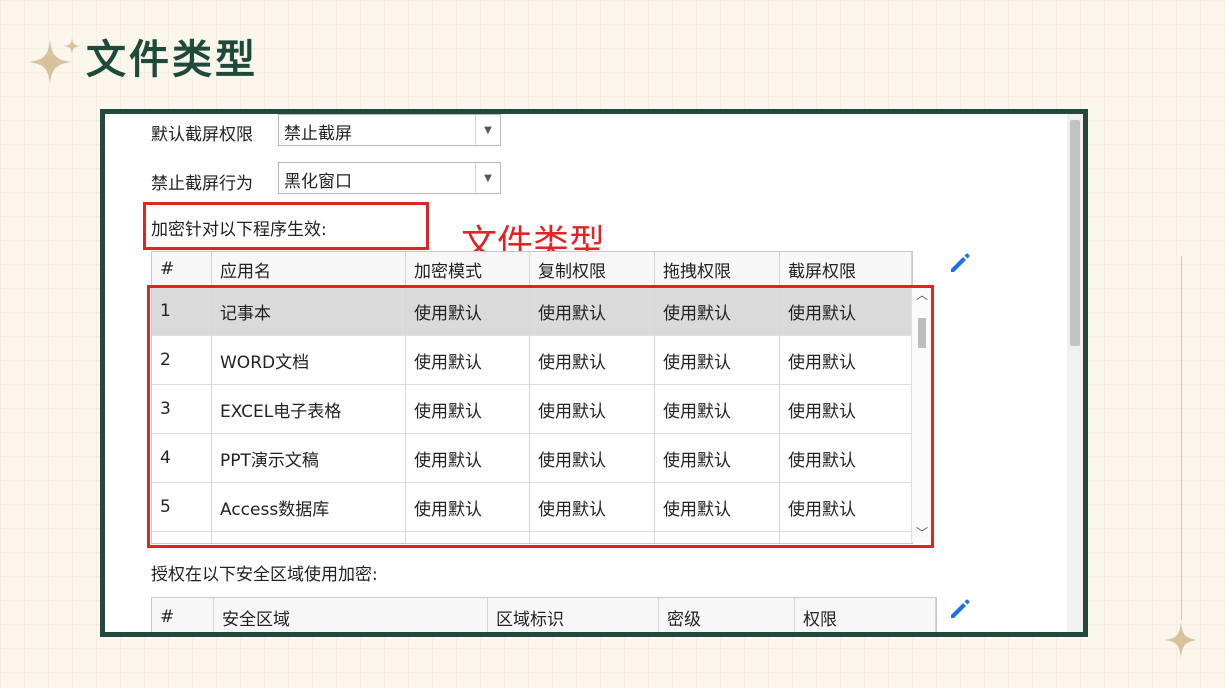 This screenshot has width=1225, height=688. What do you see at coordinates (309, 269) in the screenshot?
I see `column-header-app-name: 应用名` at bounding box center [309, 269].